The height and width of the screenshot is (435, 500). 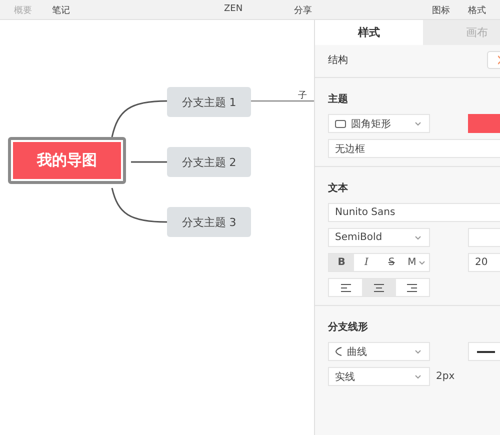 What do you see at coordinates (302, 95) in the screenshot?
I see `subtopic-label: 子` at bounding box center [302, 95].